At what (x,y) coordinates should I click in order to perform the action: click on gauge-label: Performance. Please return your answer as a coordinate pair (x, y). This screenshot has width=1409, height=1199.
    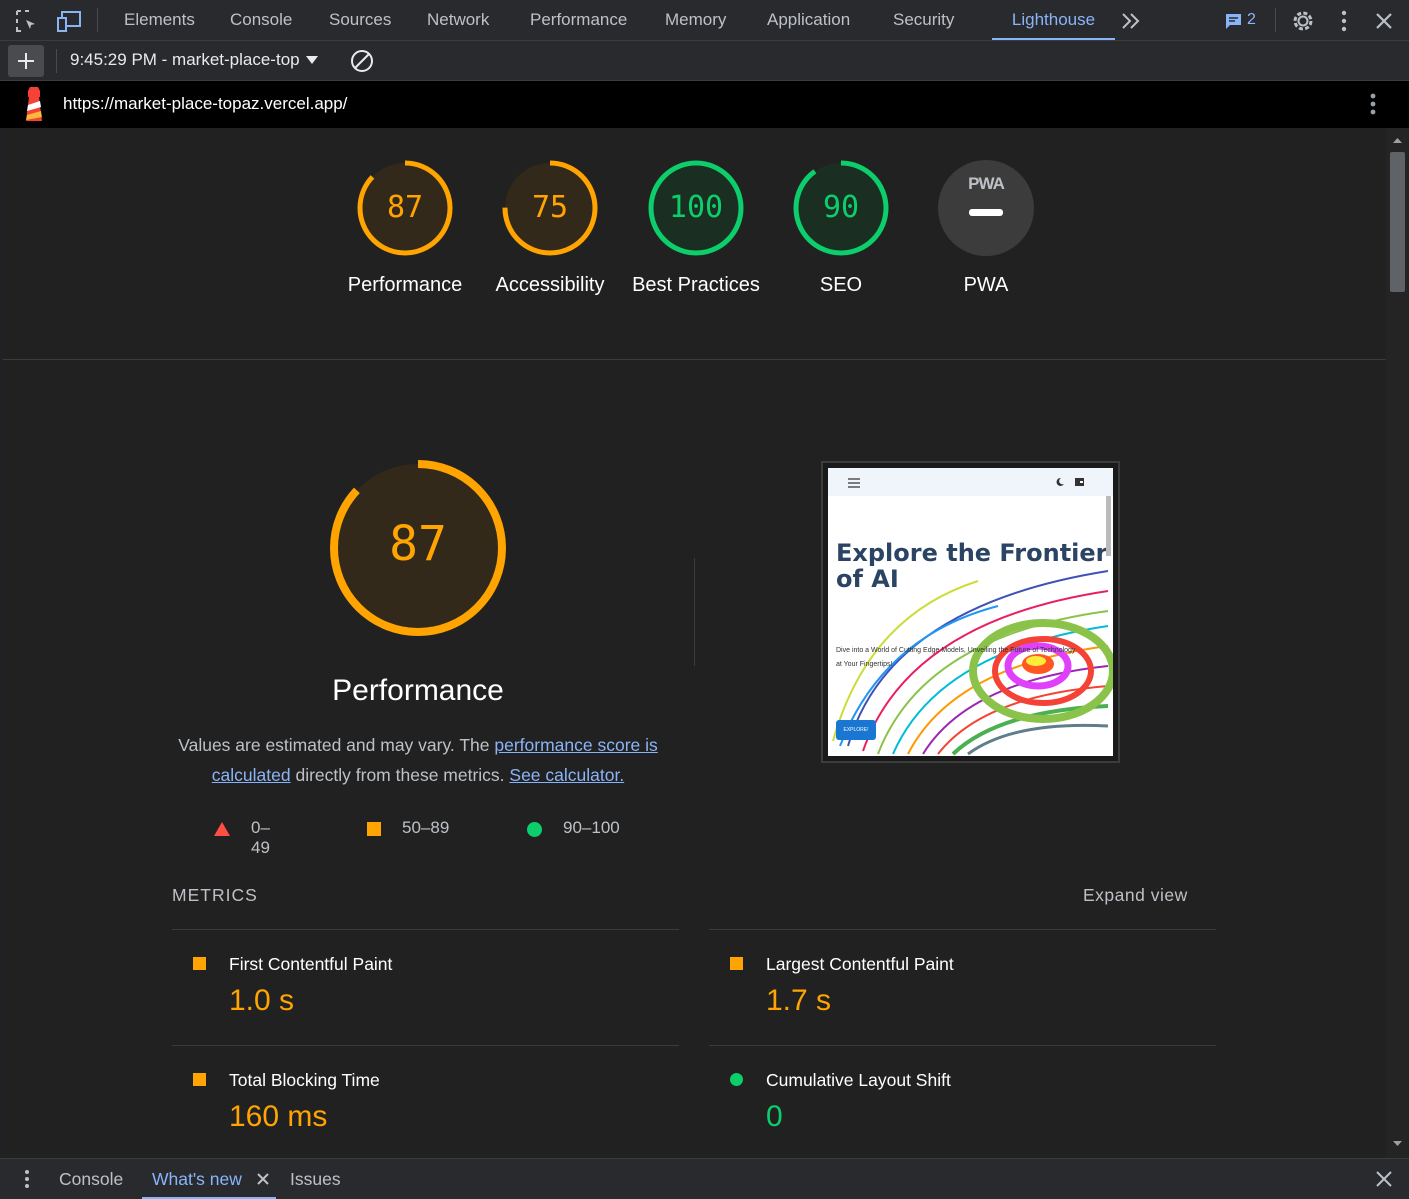
    Looking at the image, I should click on (405, 285).